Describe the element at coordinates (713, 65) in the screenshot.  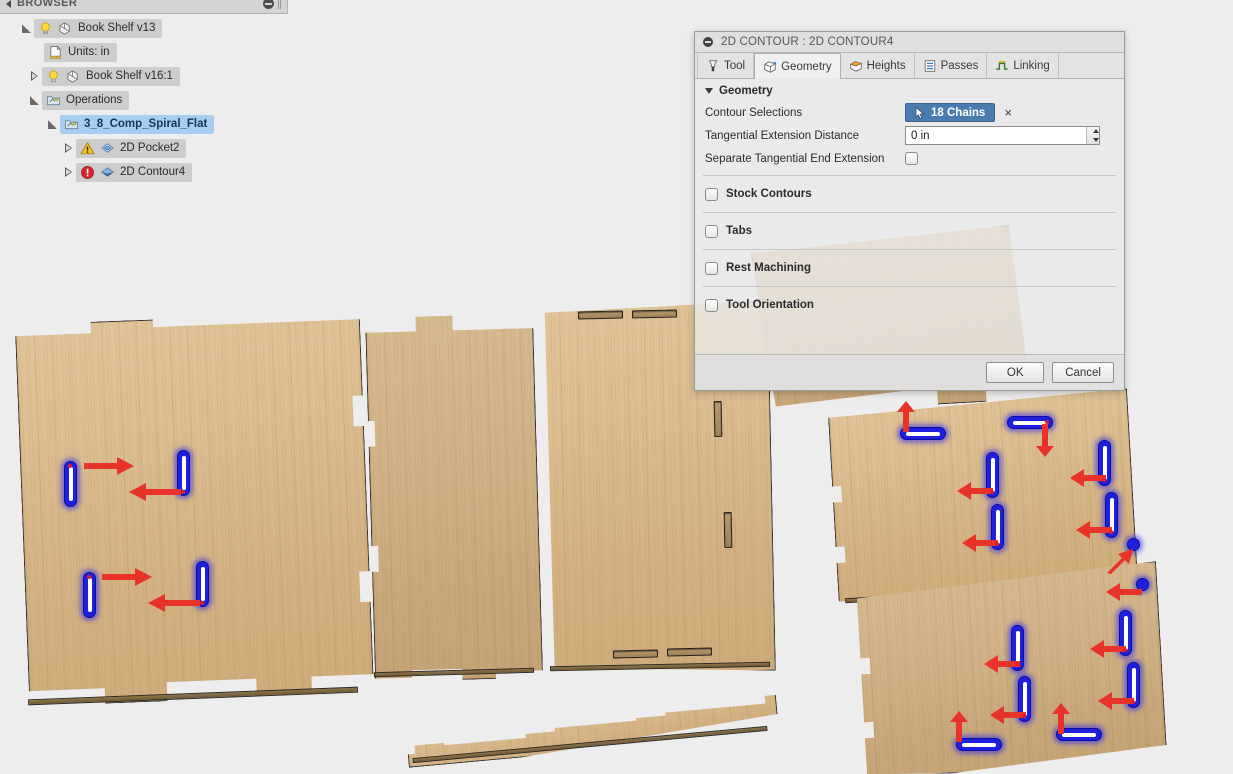
I see `tool-icon` at that location.